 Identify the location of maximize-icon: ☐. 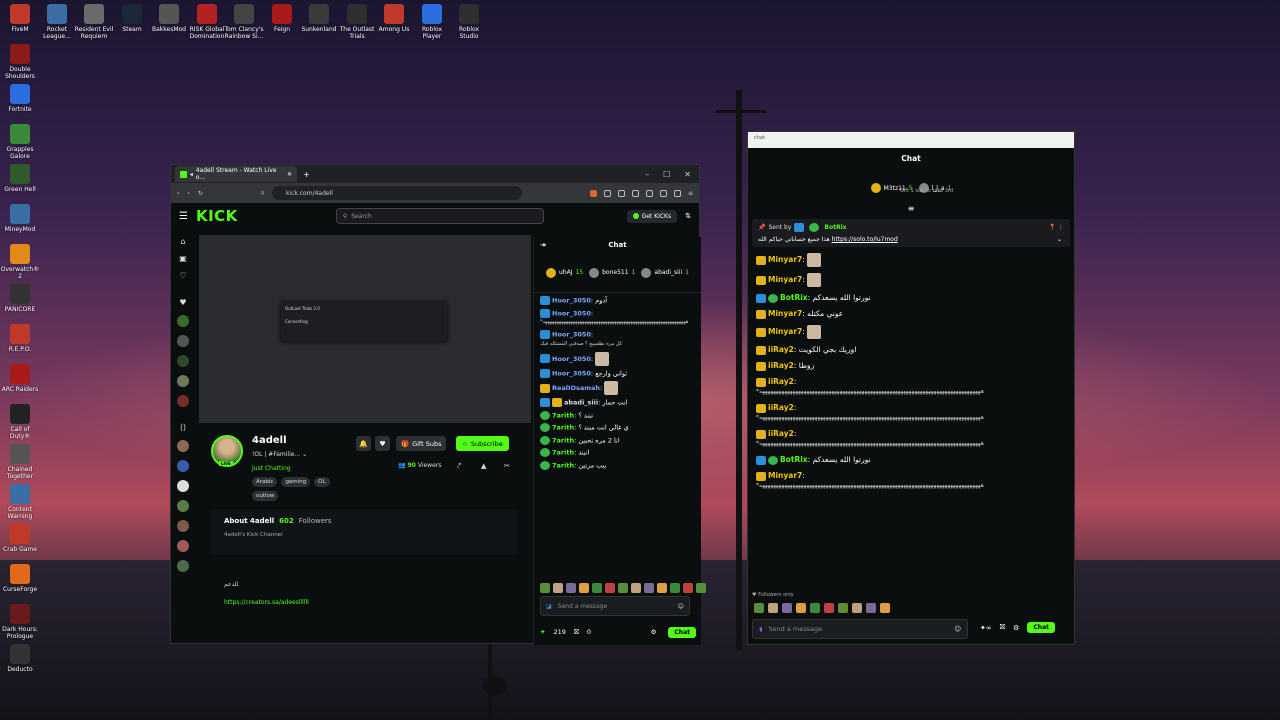
(666, 174).